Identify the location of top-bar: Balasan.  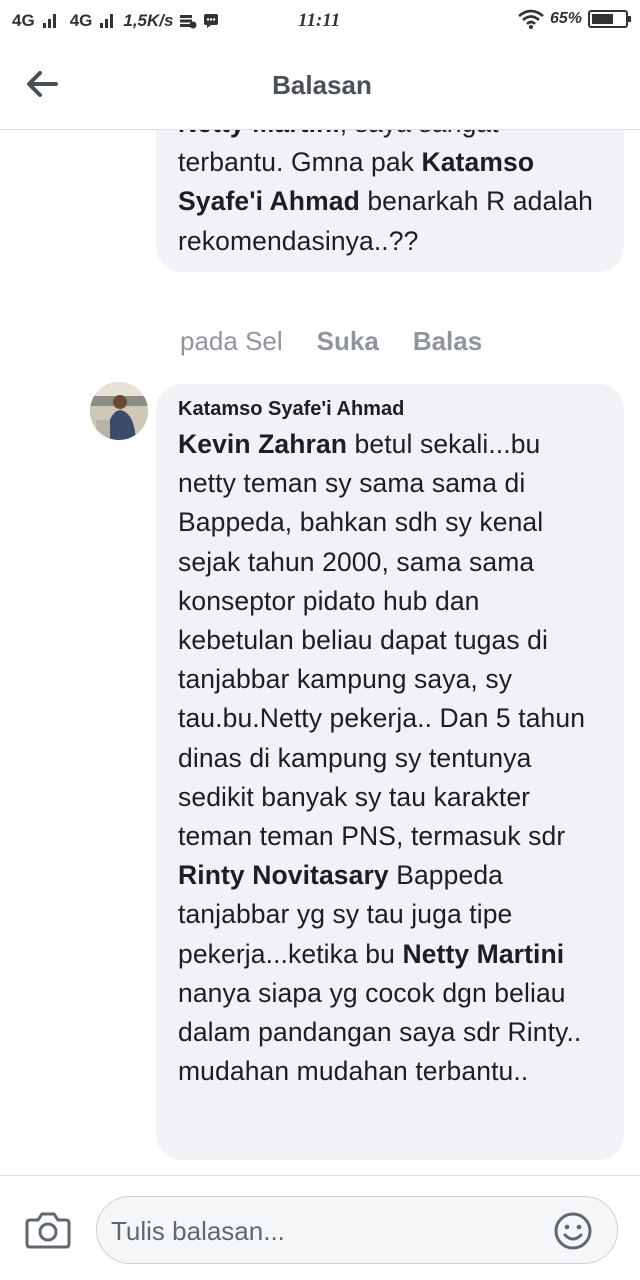
(320, 86).